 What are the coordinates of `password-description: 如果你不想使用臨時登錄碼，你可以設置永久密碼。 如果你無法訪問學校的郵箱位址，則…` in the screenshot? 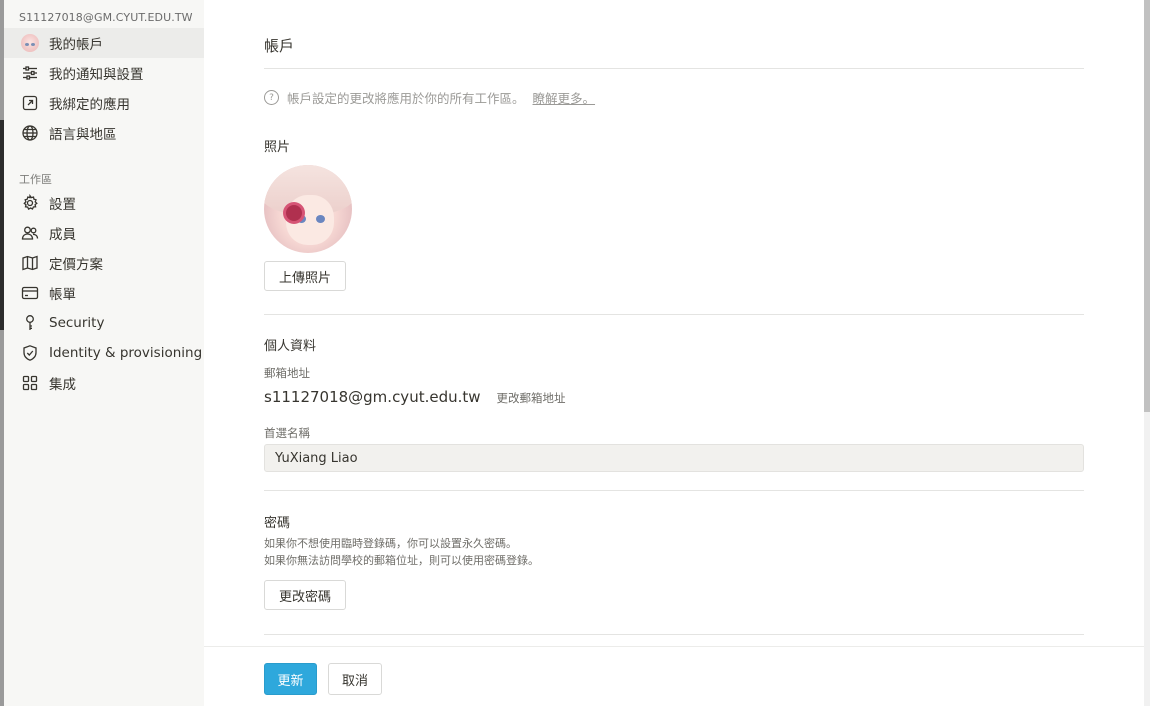 It's located at (401, 552).